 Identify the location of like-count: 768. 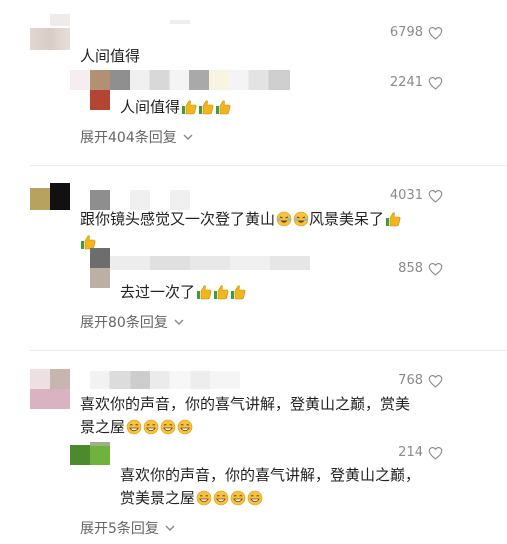
(410, 380).